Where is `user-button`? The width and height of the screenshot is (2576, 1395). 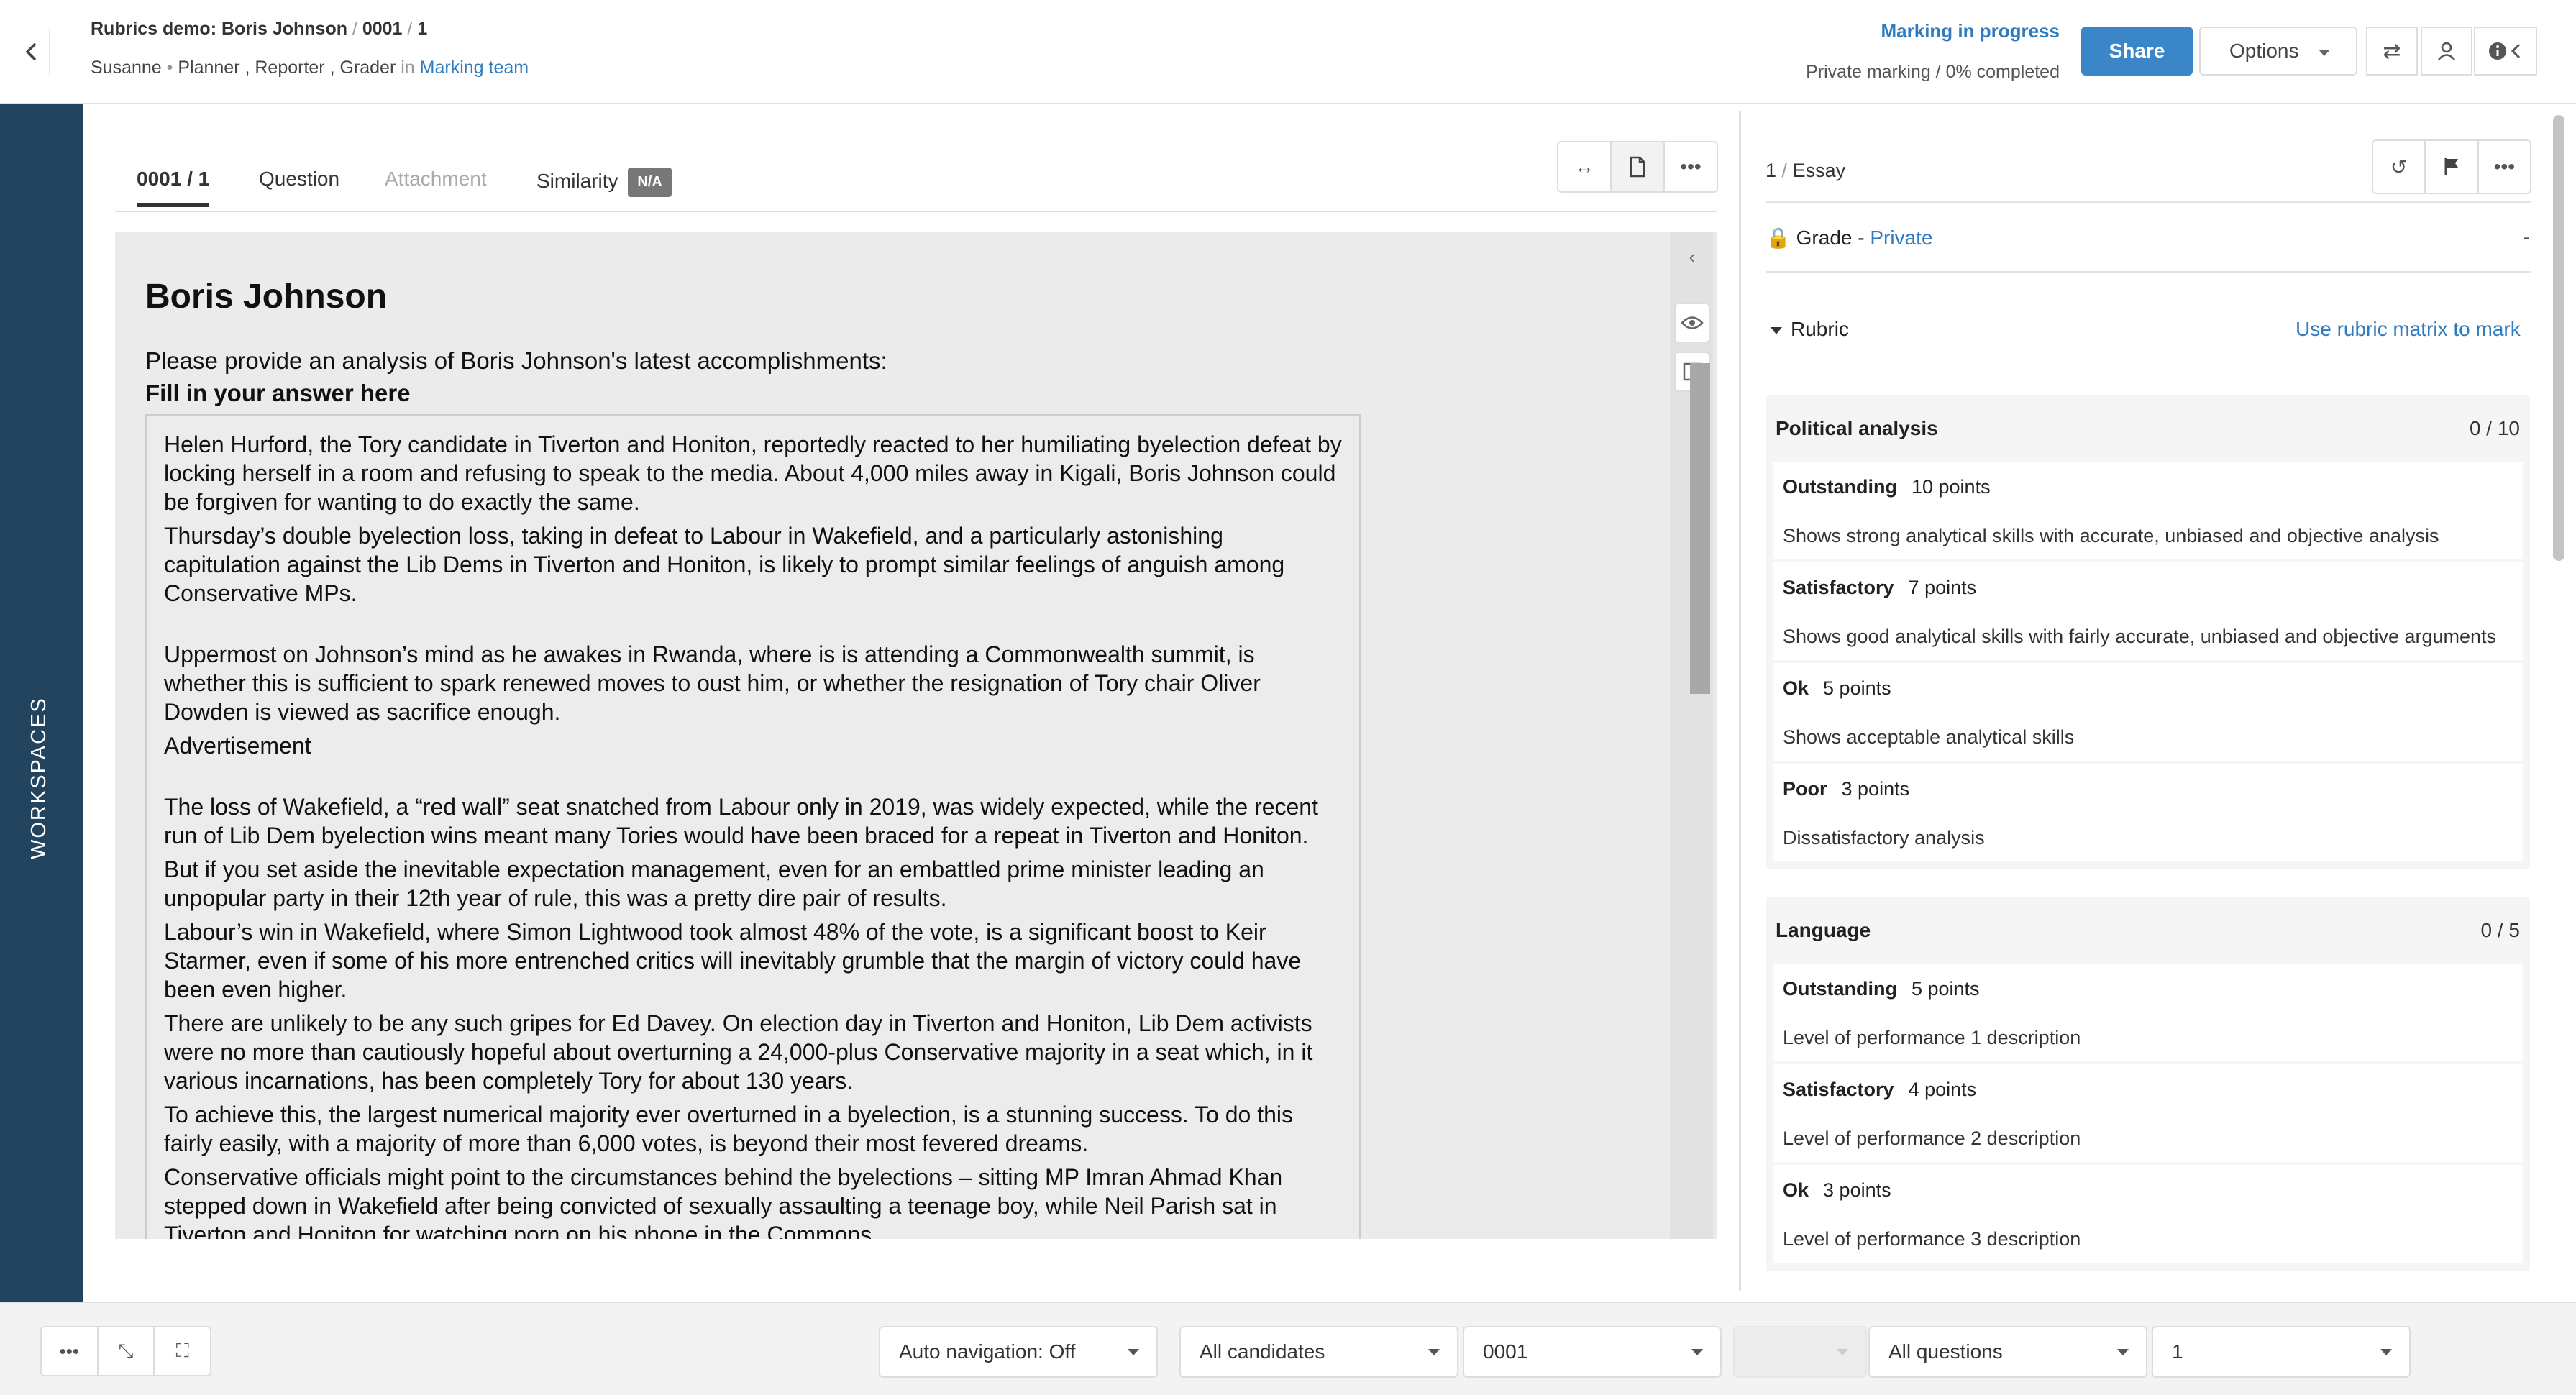 user-button is located at coordinates (2446, 51).